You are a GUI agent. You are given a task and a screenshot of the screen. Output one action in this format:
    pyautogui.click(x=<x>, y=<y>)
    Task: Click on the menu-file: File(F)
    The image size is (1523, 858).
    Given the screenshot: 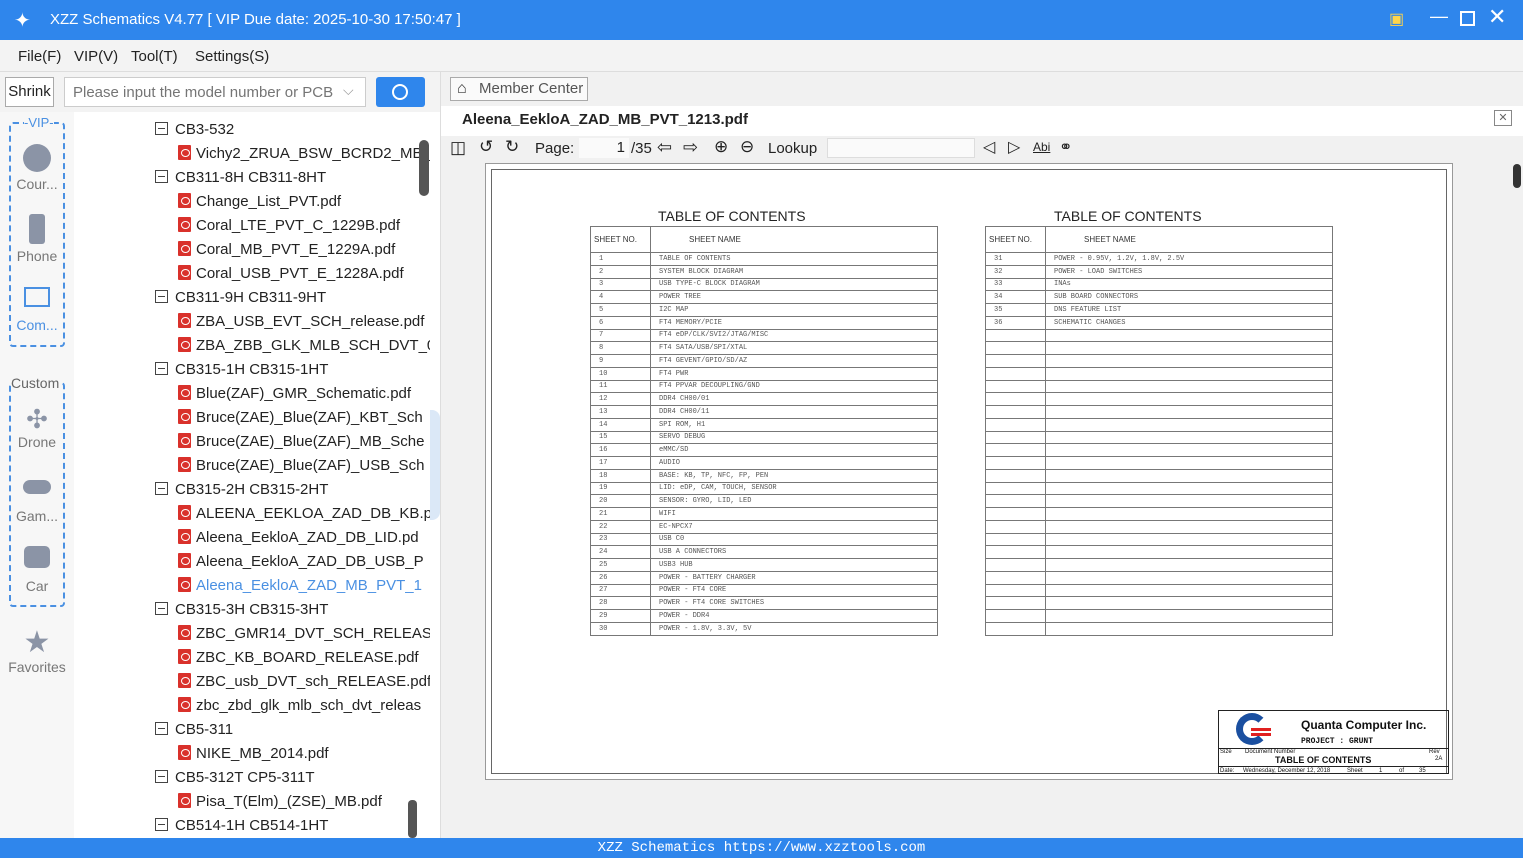 What is the action you would take?
    pyautogui.click(x=39, y=56)
    